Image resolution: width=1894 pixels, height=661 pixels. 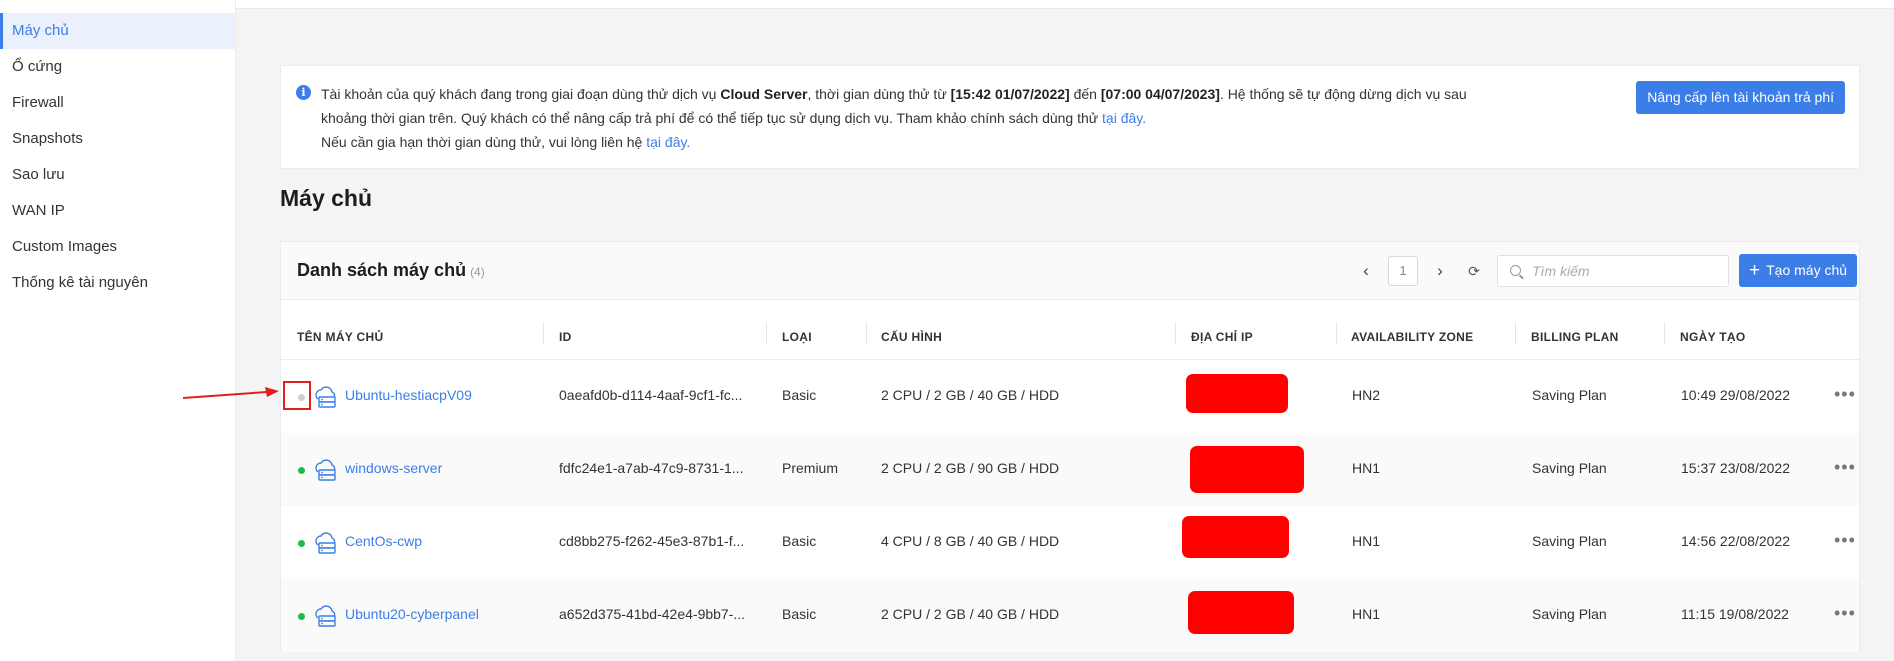 I want to click on notice-text: , thời gian dùng thử từ, so click(x=879, y=94).